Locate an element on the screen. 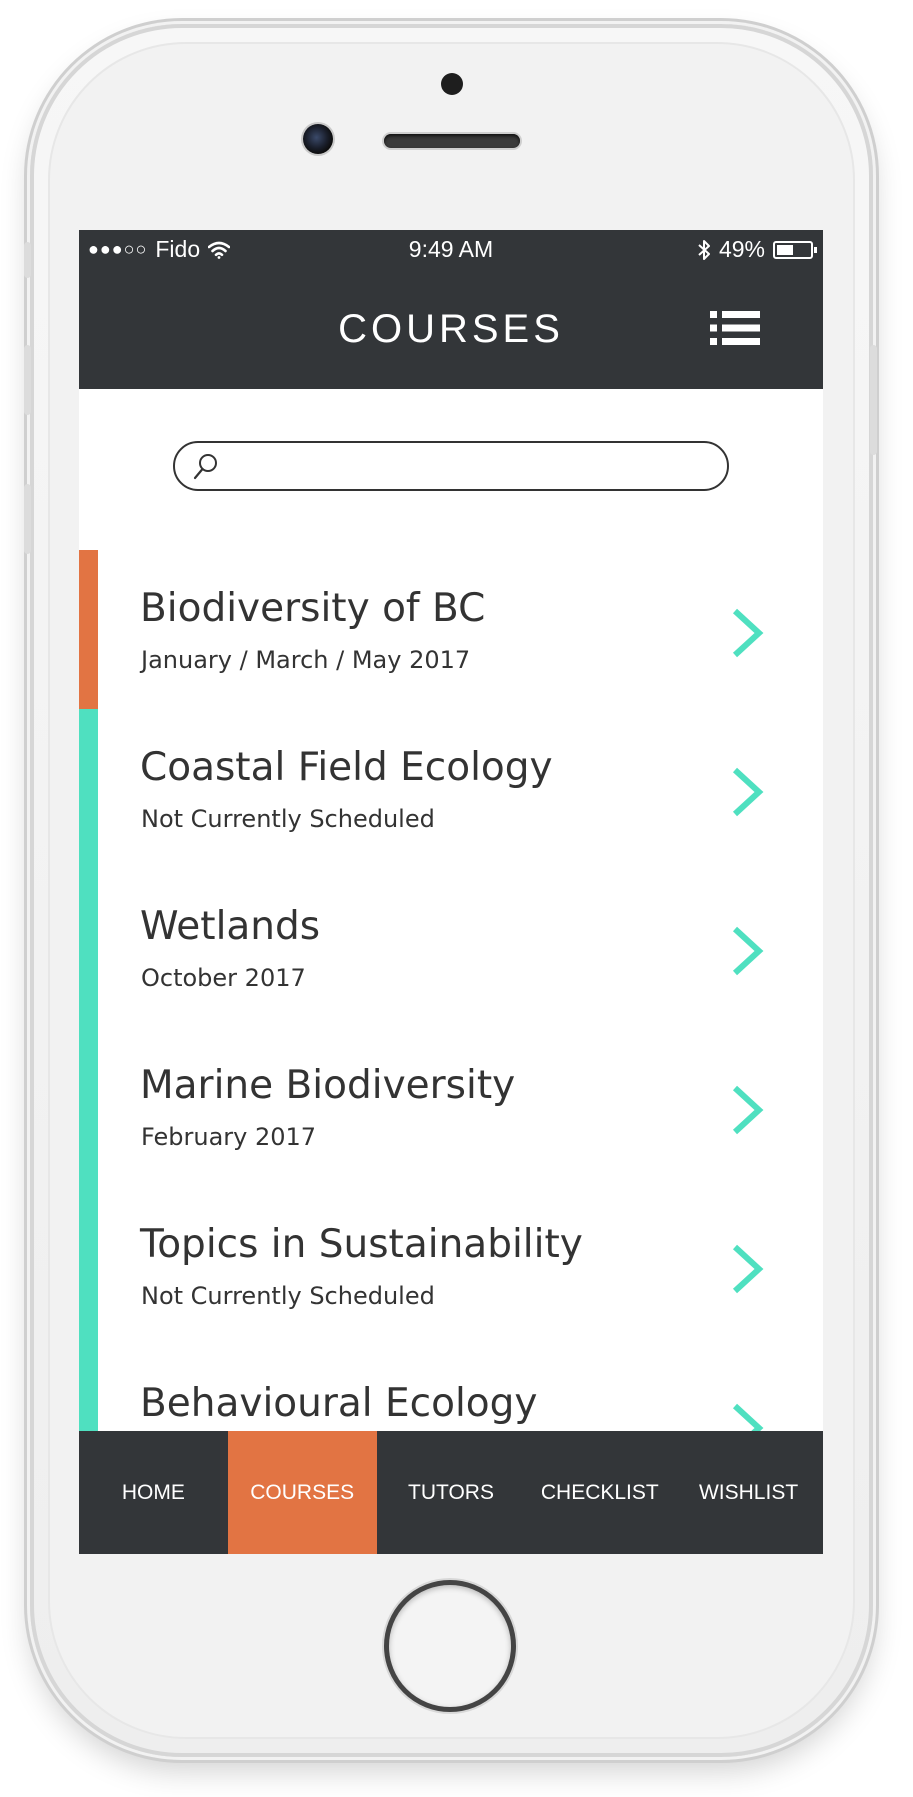  search-input is located at coordinates (473, 467).